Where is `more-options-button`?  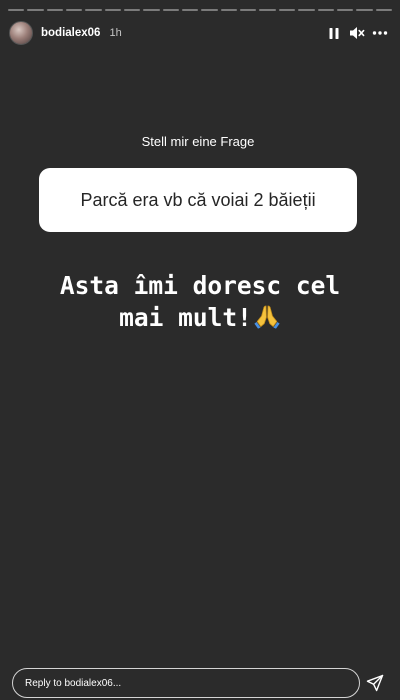
more-options-button is located at coordinates (380, 33).